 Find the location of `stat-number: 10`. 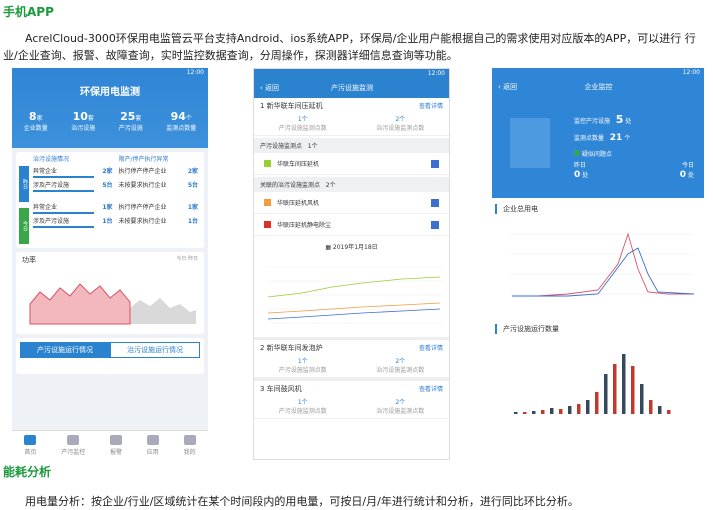

stat-number: 10 is located at coordinates (80, 116).